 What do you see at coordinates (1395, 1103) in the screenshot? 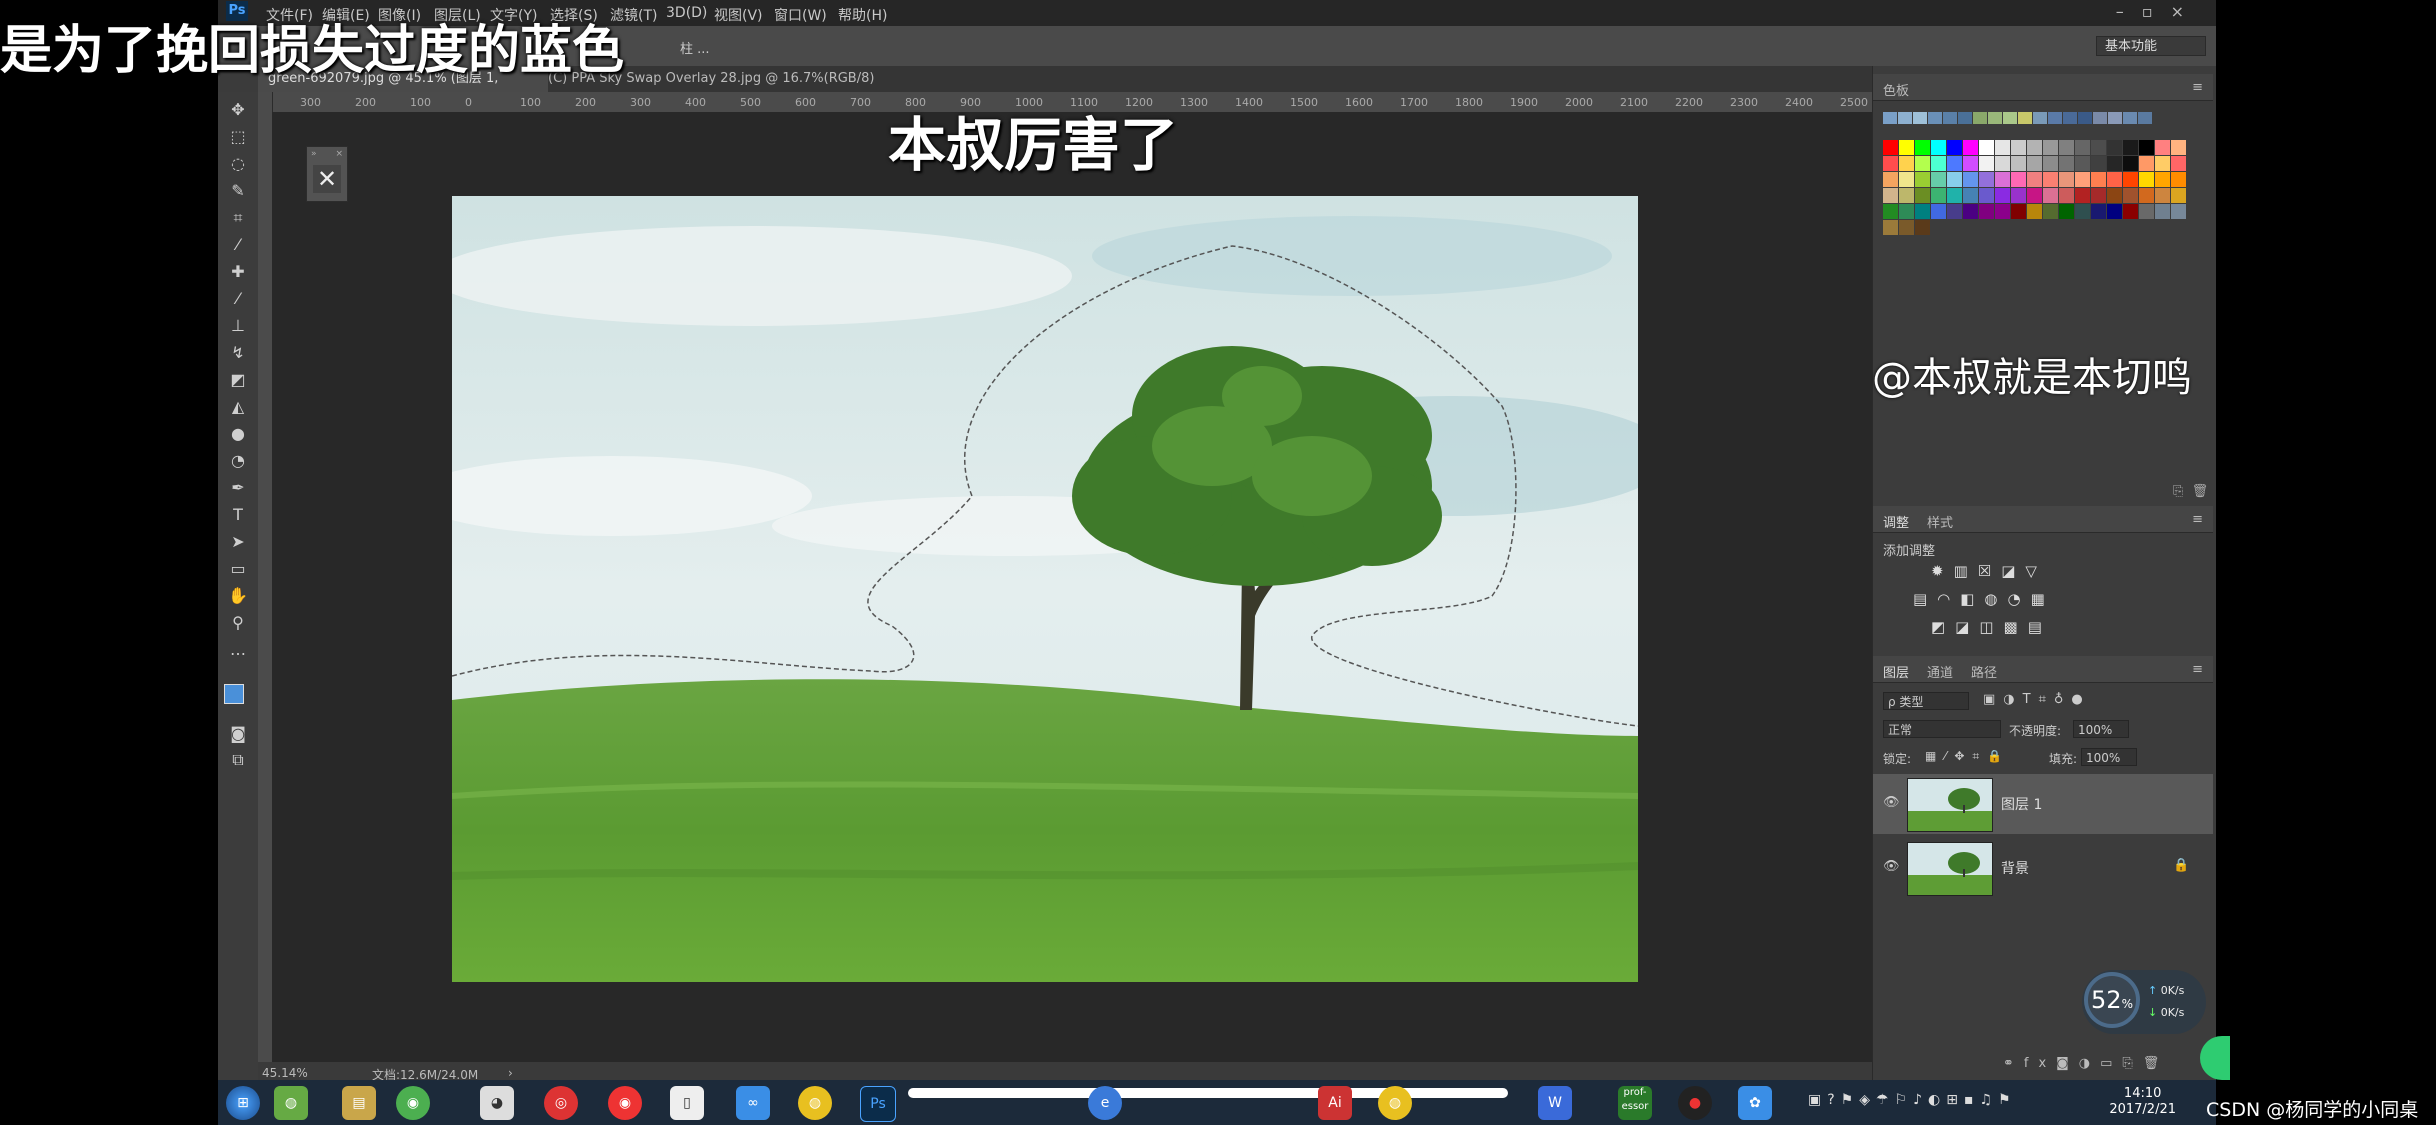
I see `chrome-icon-2: ◍` at bounding box center [1395, 1103].